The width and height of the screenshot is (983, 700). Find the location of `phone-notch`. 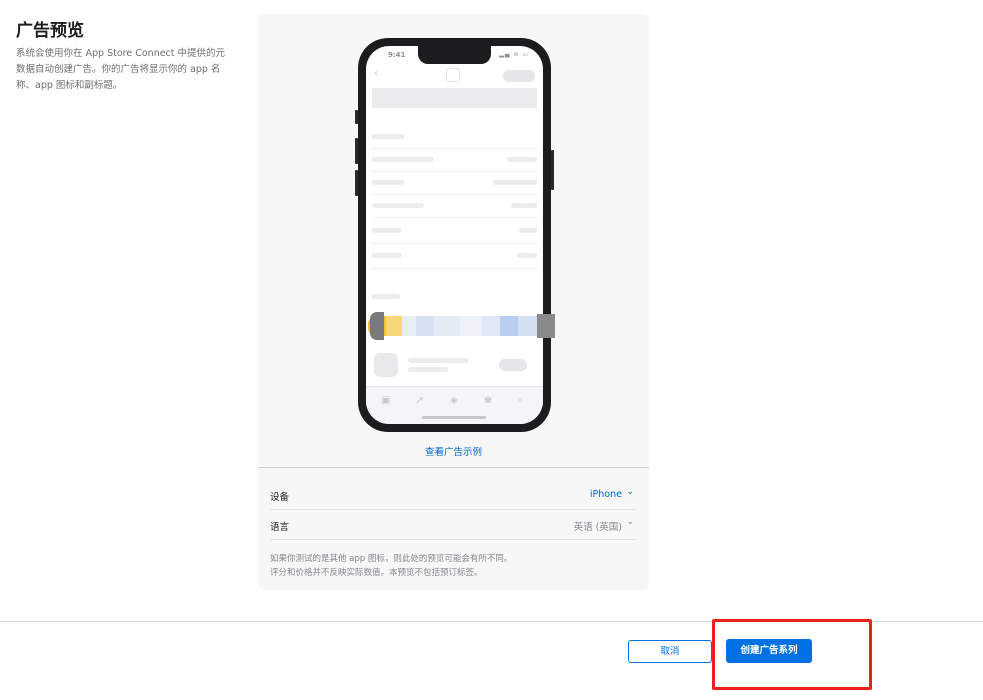

phone-notch is located at coordinates (454, 55).